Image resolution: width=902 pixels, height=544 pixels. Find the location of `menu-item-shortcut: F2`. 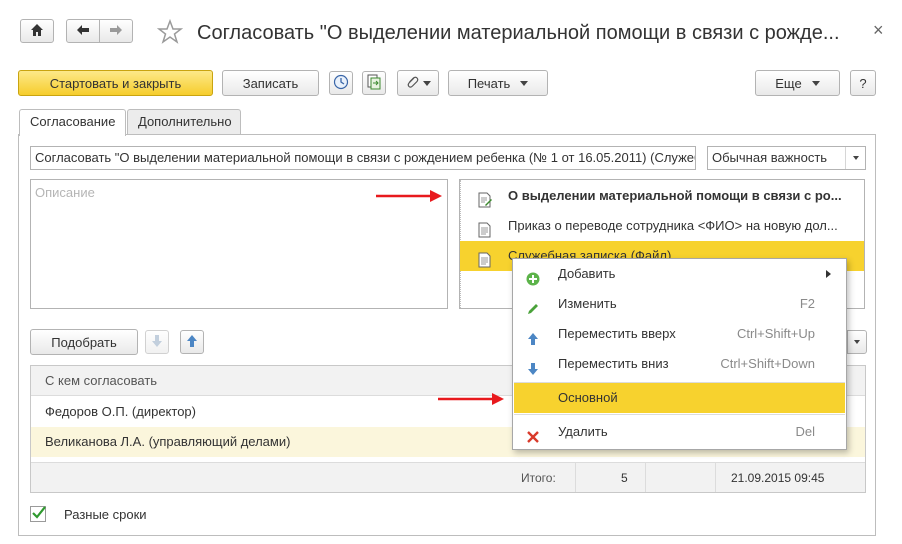

menu-item-shortcut: F2 is located at coordinates (807, 303).